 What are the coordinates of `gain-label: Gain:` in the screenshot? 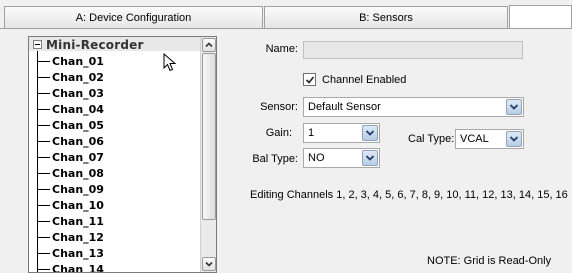 It's located at (278, 133).